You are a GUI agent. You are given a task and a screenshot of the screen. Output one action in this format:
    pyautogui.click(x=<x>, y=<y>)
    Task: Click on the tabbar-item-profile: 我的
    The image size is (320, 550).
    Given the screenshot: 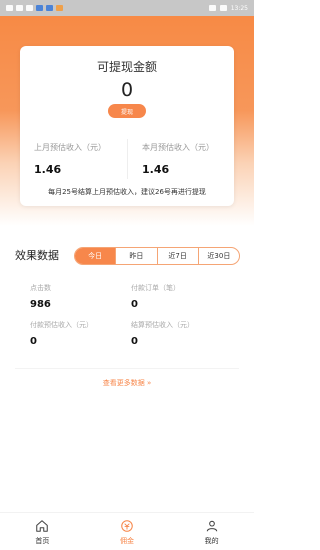 What is the action you would take?
    pyautogui.click(x=211, y=531)
    